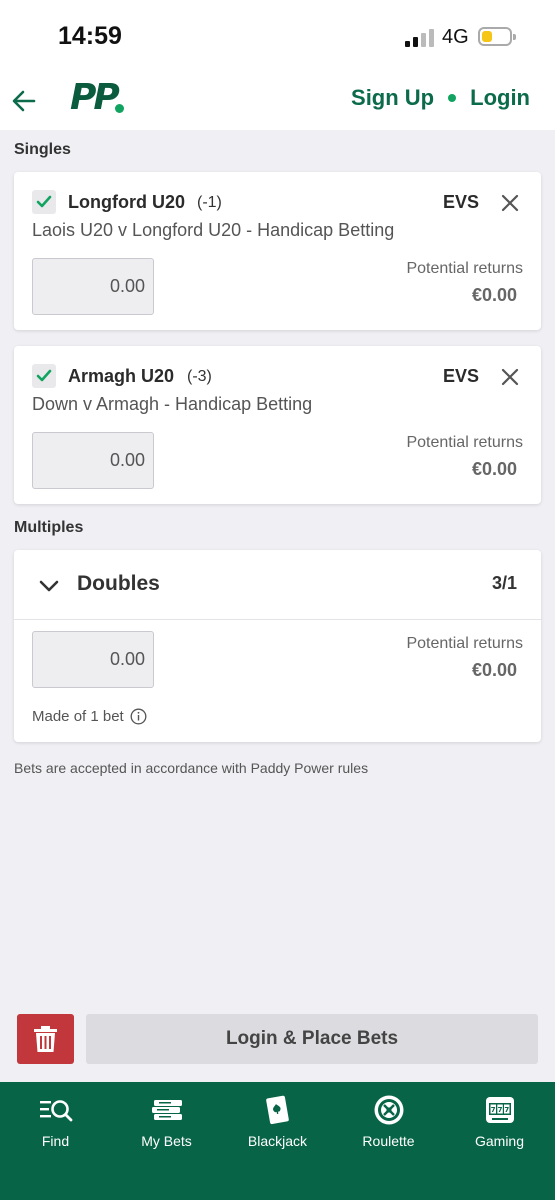 Image resolution: width=555 pixels, height=1200 pixels. I want to click on made-of-bets: Made of 1 bet, so click(89, 716).